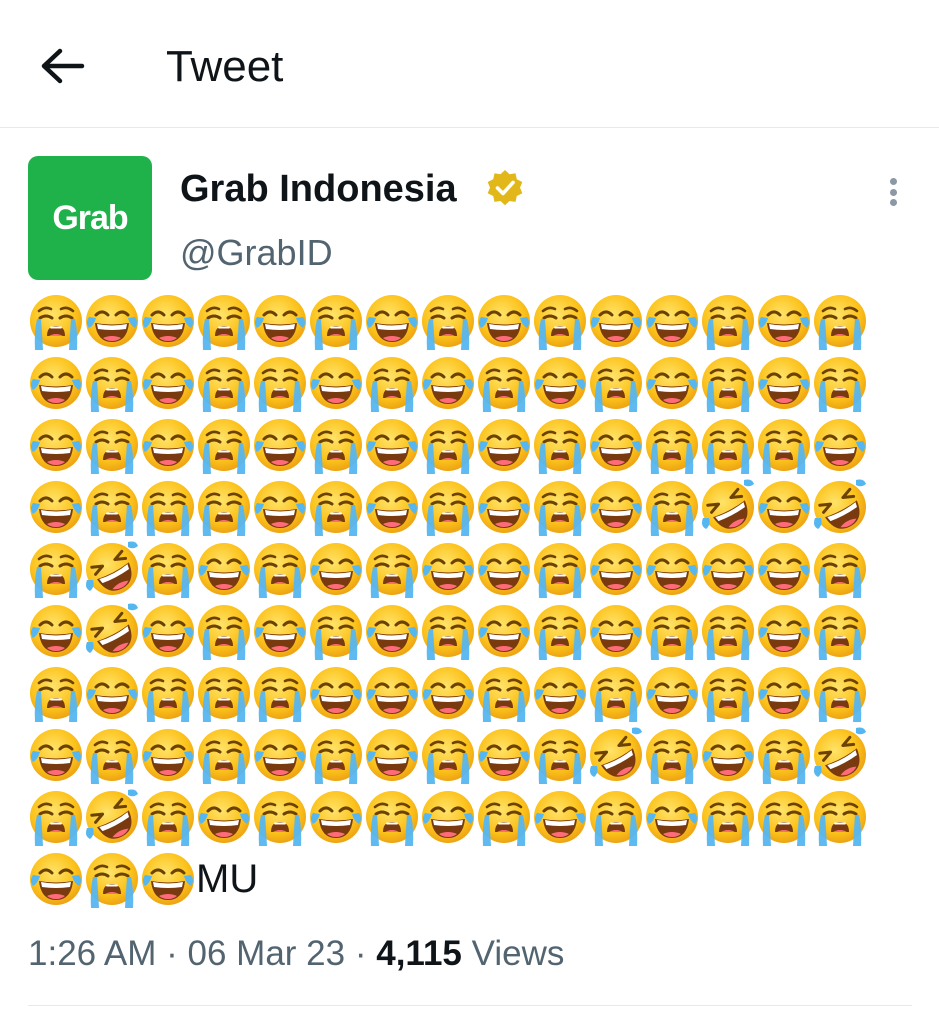 The width and height of the screenshot is (939, 1024). Describe the element at coordinates (468, 879) in the screenshot. I see `emoji-row: MU` at that location.